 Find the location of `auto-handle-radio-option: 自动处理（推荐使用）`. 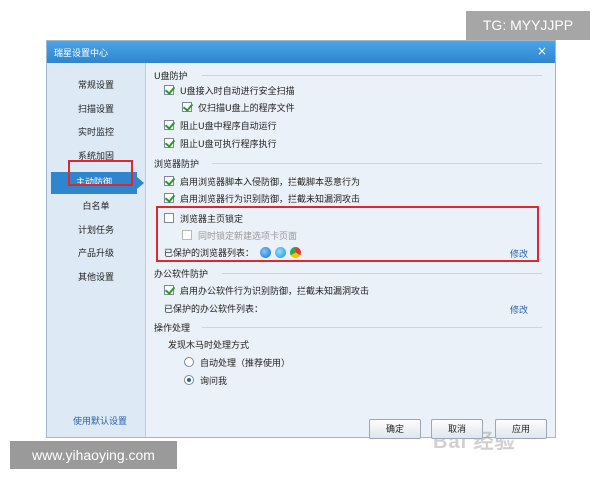

auto-handle-radio-option: 自动处理（推荐使用） is located at coordinates (237, 362).